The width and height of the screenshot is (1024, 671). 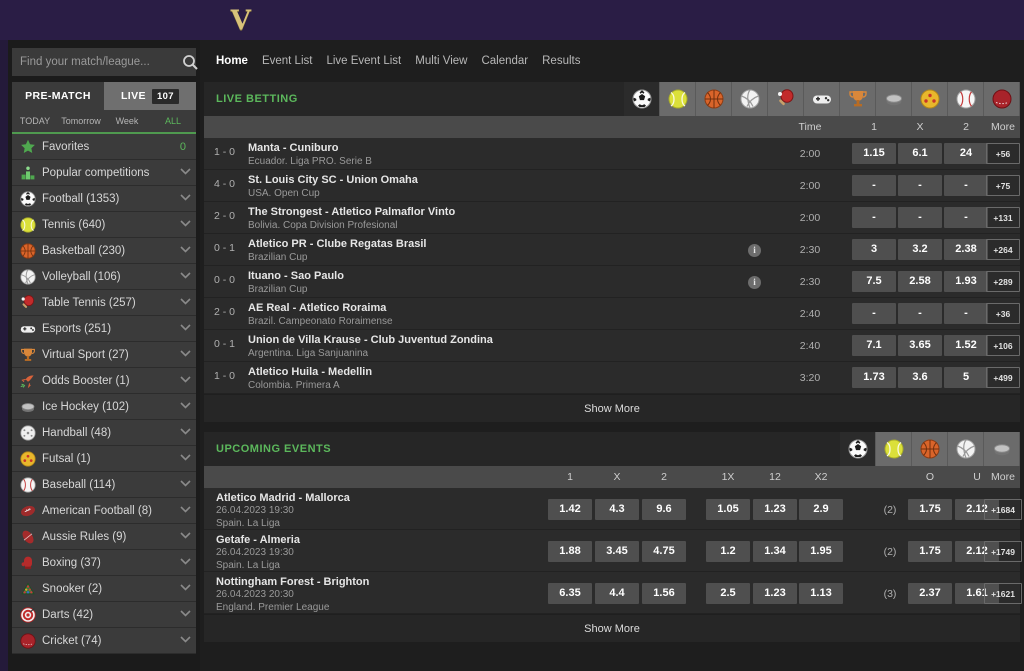 What do you see at coordinates (1002, 99) in the screenshot?
I see `sport-tab-cricket-ball` at bounding box center [1002, 99].